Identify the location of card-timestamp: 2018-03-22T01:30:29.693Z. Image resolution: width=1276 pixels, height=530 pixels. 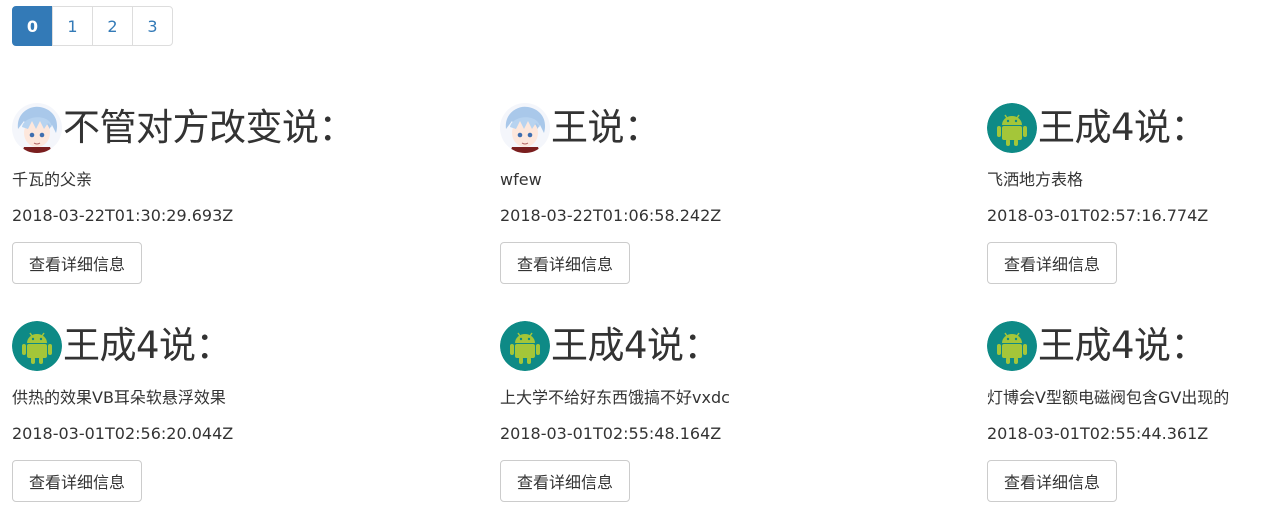
(123, 215).